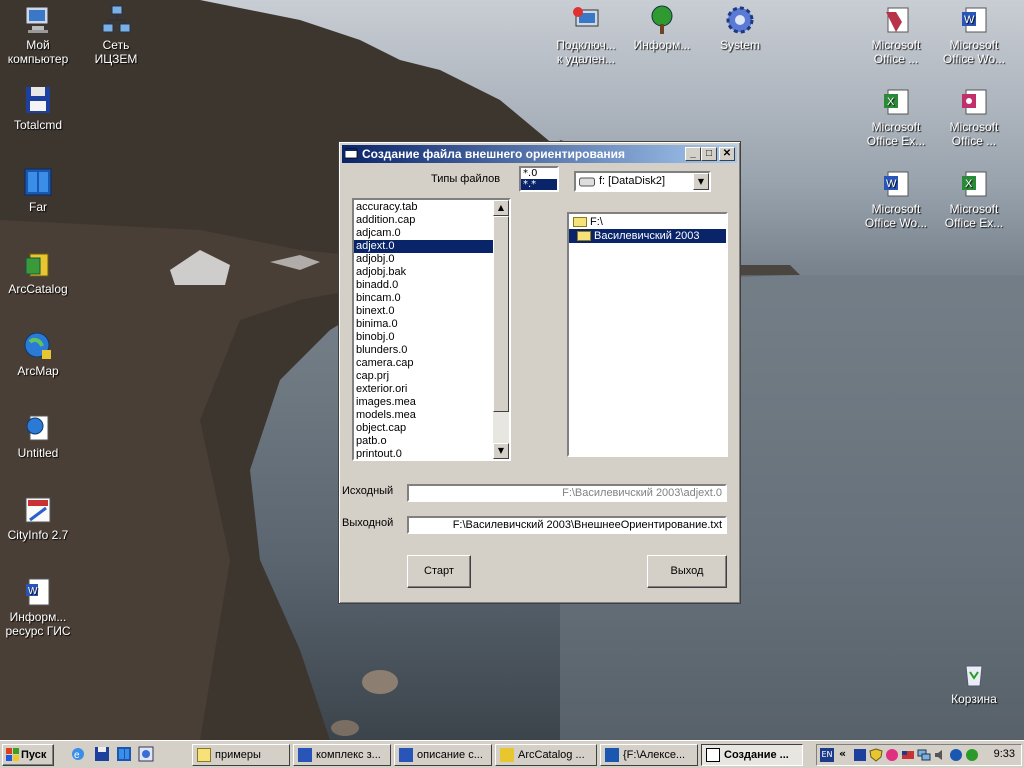 This screenshot has width=1024, height=768. Describe the element at coordinates (974, 184) in the screenshot. I see `excel-icon: X` at that location.